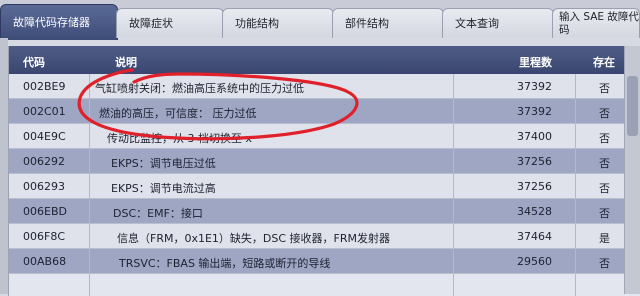 This screenshot has height=296, width=640. I want to click on cell-exists: 是, so click(604, 238).